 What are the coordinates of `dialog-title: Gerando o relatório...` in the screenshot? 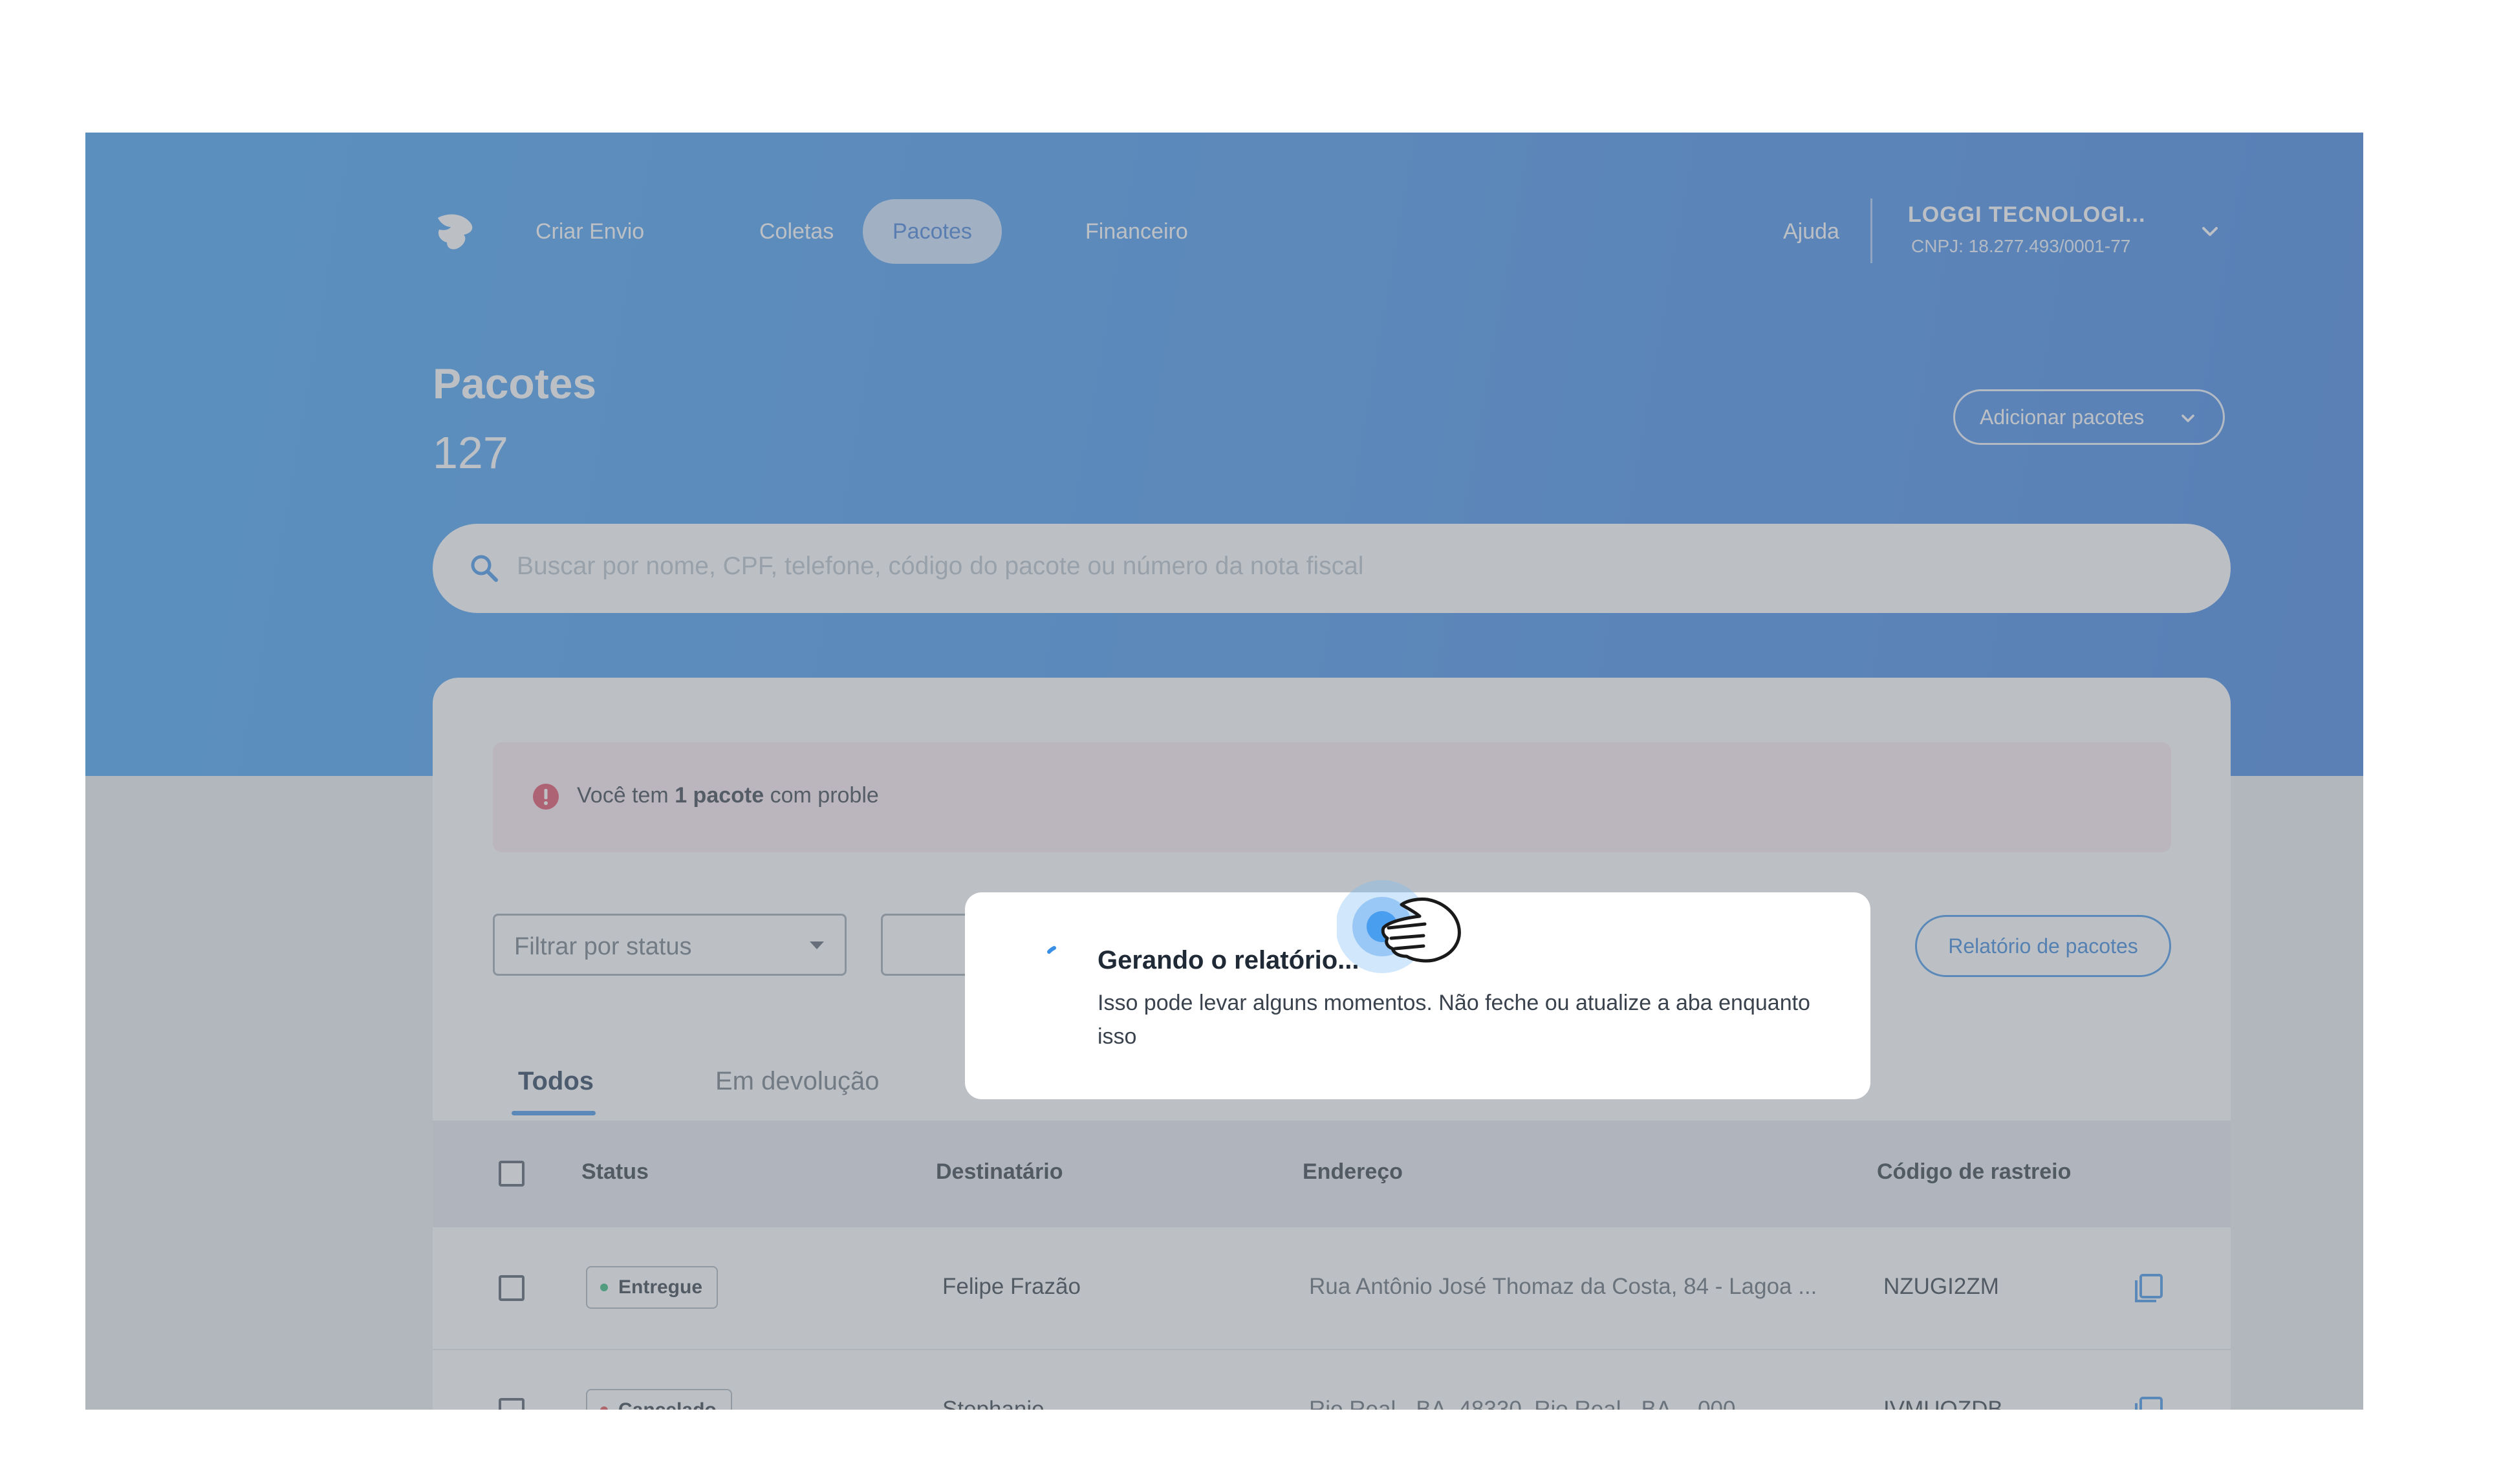 It's located at (1228, 960).